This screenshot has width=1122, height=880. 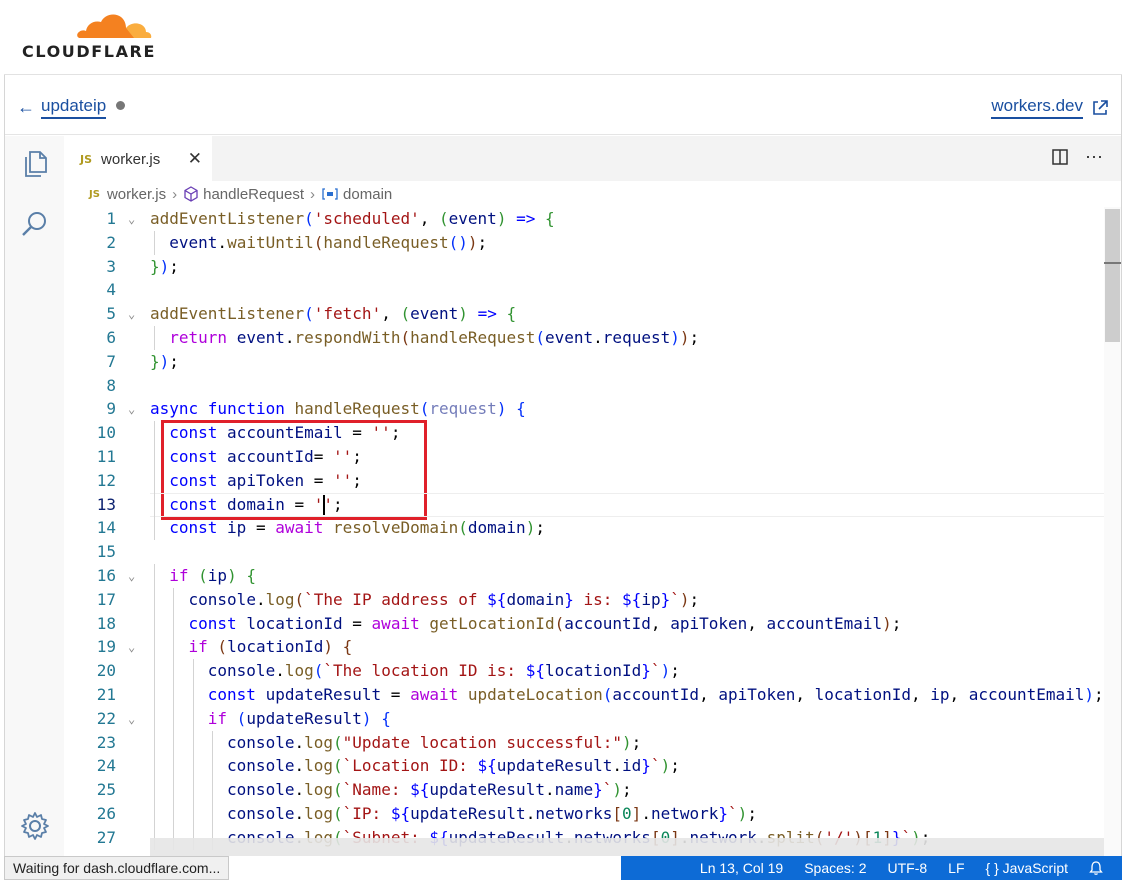 I want to click on workers-dev-label: workers.dev, so click(x=1037, y=107).